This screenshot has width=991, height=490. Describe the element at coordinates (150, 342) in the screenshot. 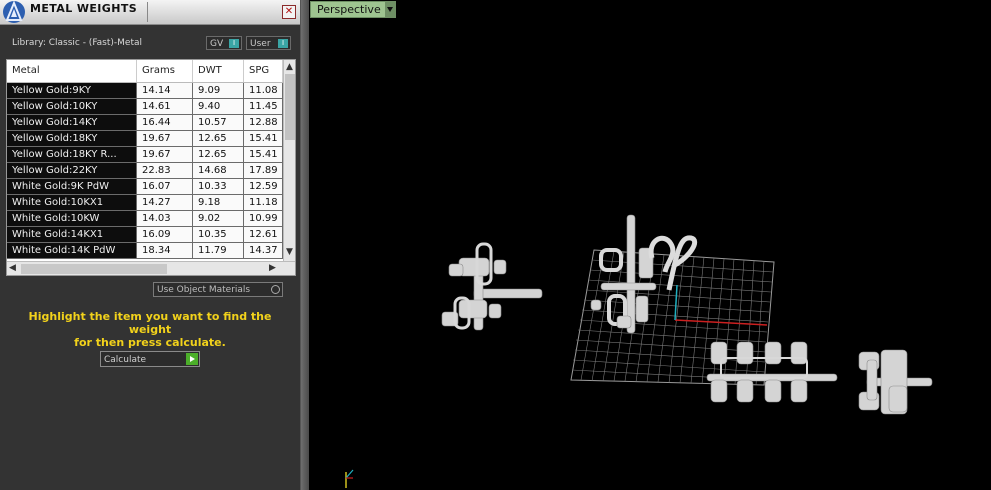

I see `instruction-line-2: for then press calculate.` at that location.